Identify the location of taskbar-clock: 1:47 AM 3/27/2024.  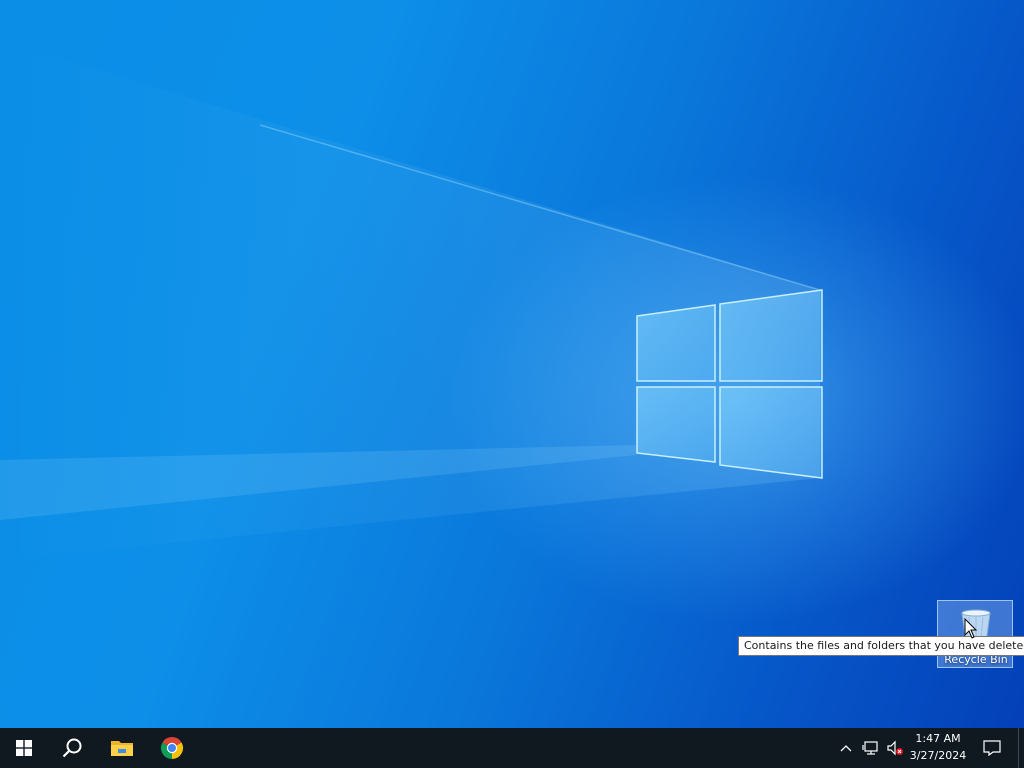
(938, 748).